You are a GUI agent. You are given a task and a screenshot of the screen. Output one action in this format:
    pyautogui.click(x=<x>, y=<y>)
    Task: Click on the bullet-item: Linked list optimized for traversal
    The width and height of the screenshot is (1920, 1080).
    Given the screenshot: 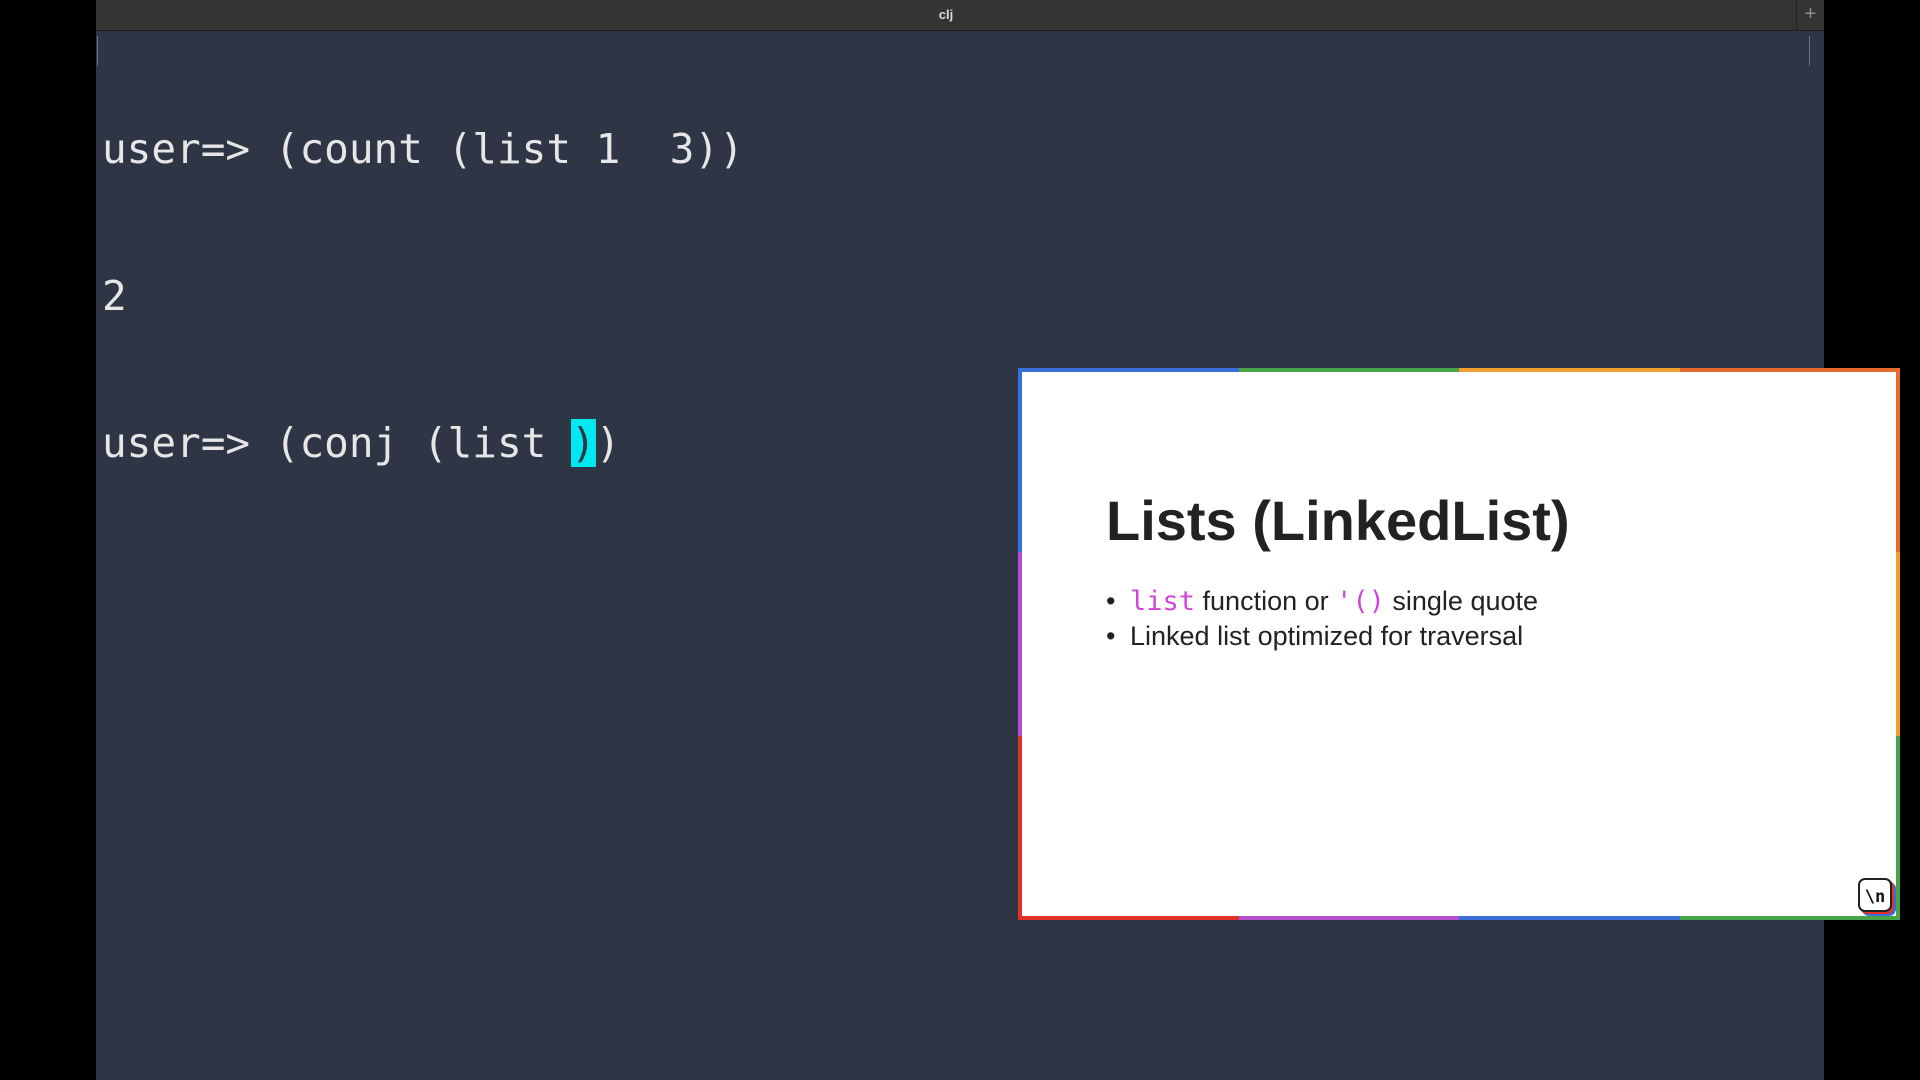 What is the action you would take?
    pyautogui.click(x=1322, y=636)
    